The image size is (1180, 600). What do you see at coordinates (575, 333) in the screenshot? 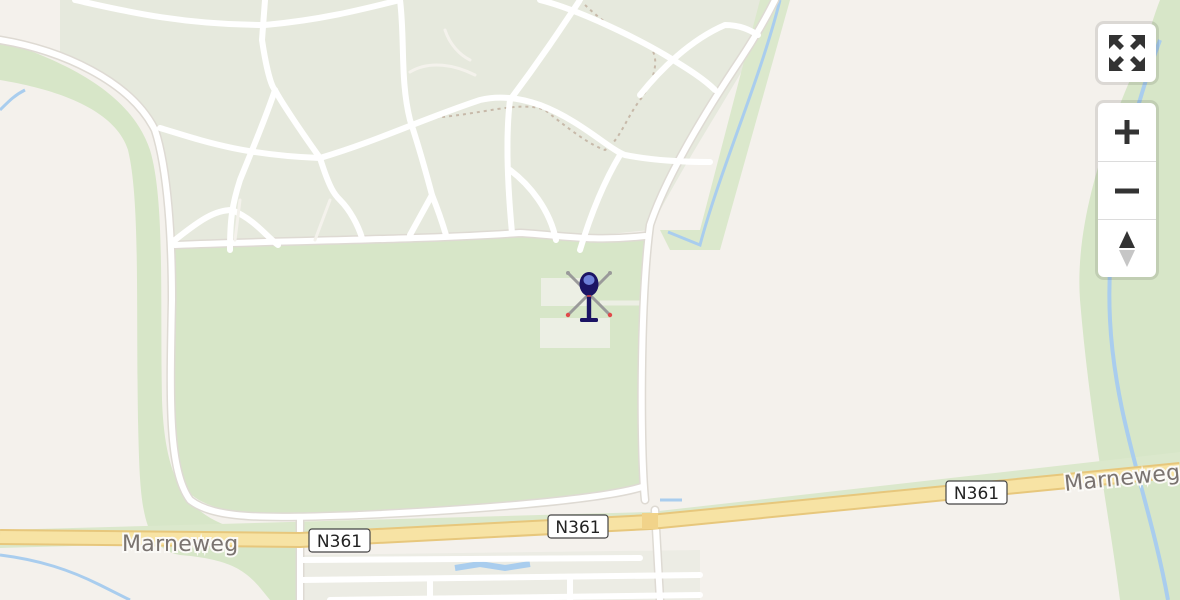
I see `building-pad` at bounding box center [575, 333].